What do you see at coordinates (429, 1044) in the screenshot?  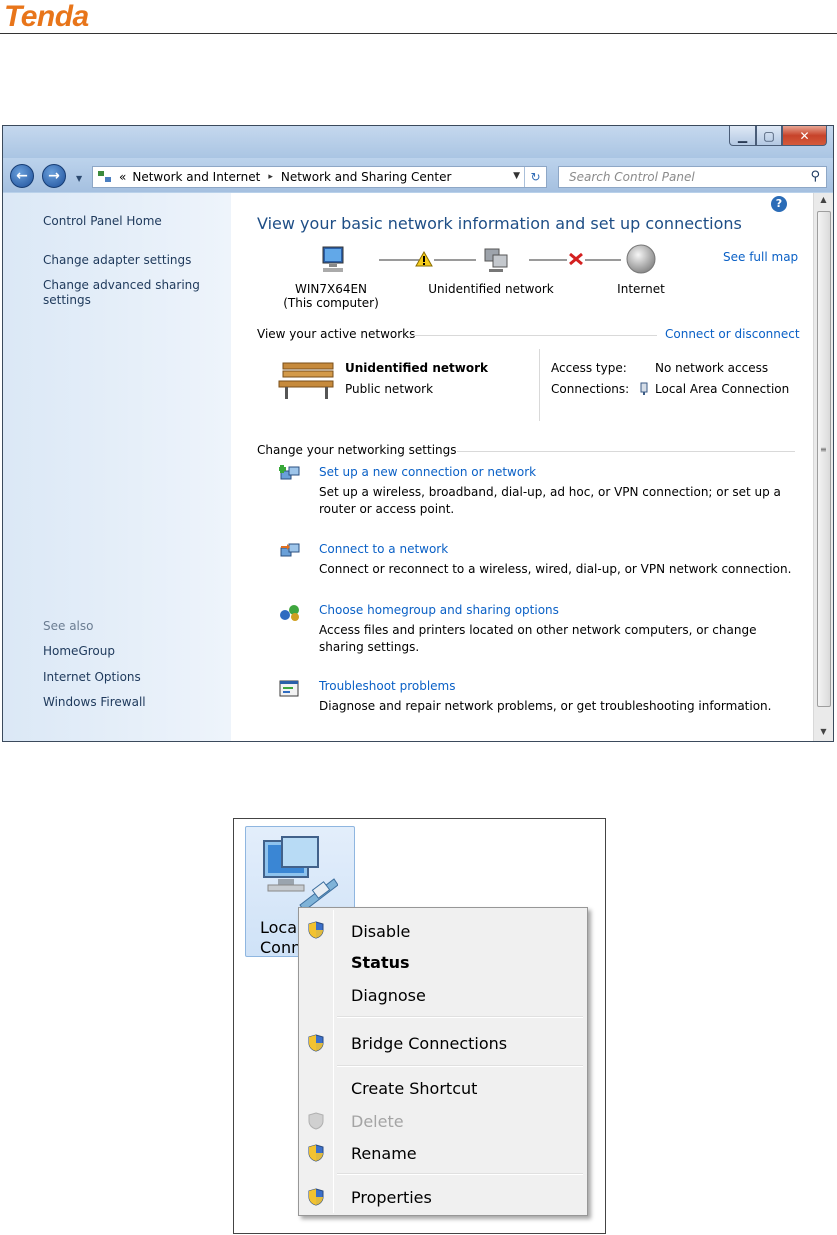 I see `menu-item-bridge-connections: Bridge Connections` at bounding box center [429, 1044].